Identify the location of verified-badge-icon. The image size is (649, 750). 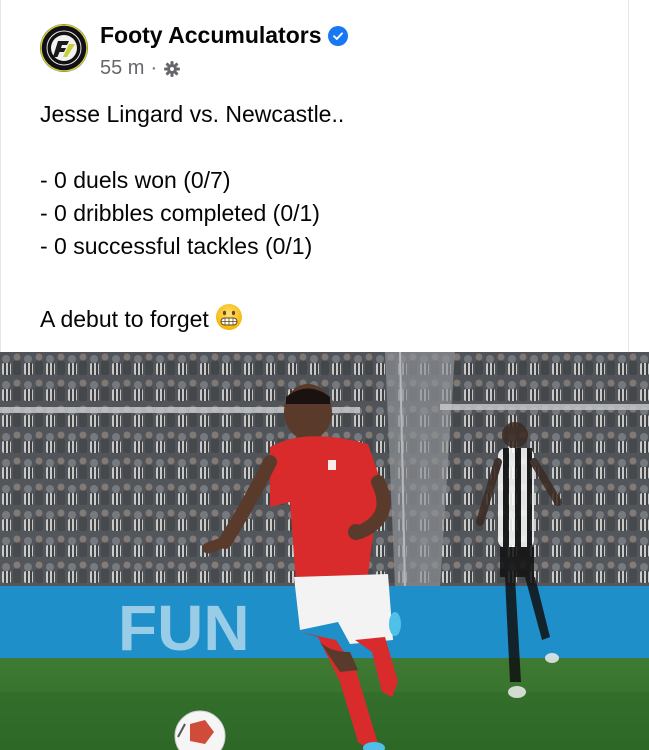
(337, 35).